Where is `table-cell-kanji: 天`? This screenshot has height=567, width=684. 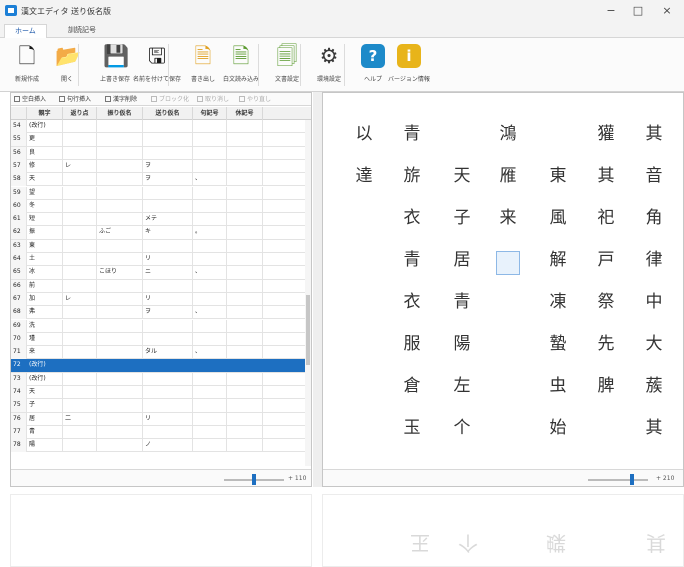 table-cell-kanji: 天 is located at coordinates (45, 180).